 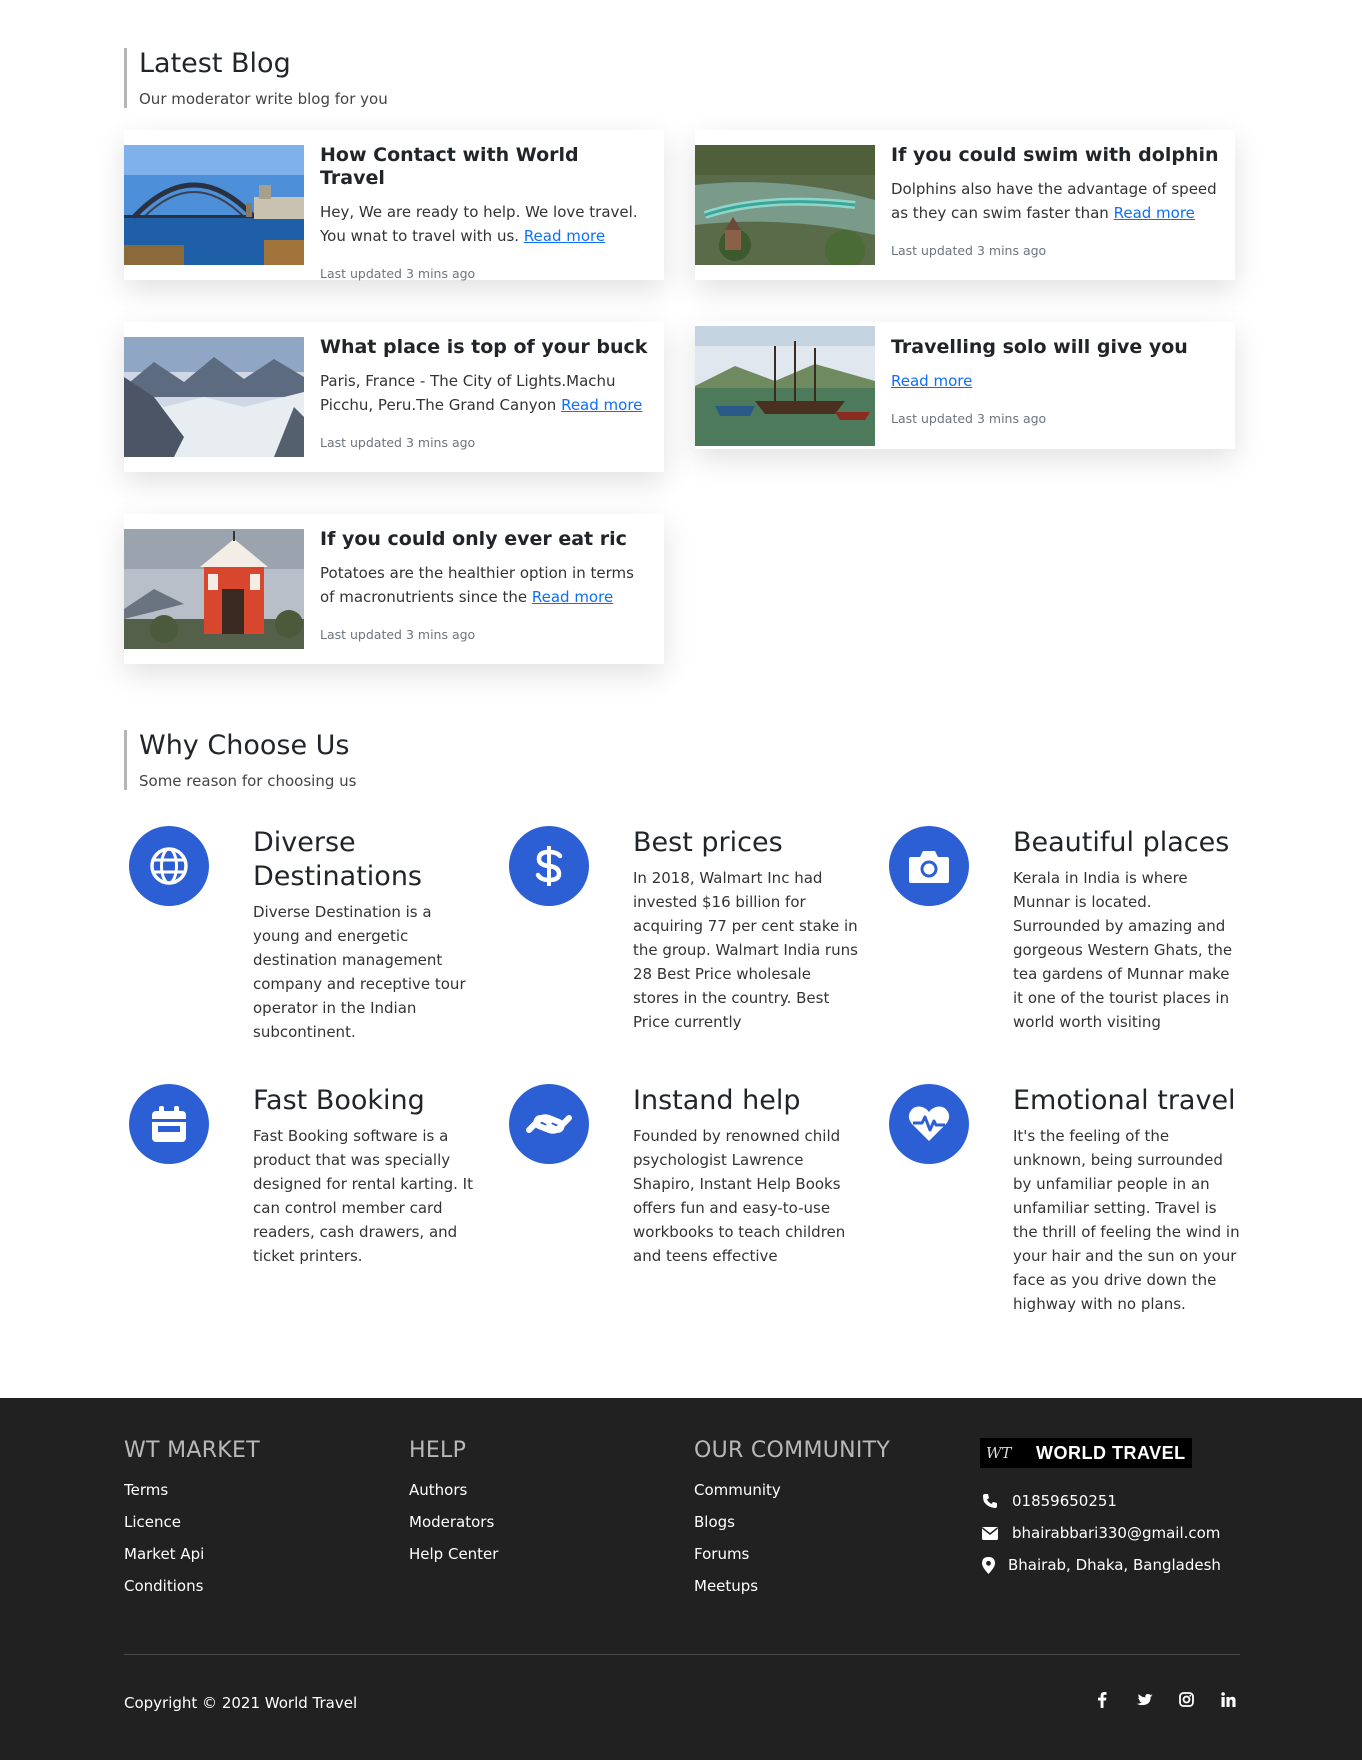 I want to click on copyright-text: Copyright © 2021 World Travel, so click(x=241, y=1703).